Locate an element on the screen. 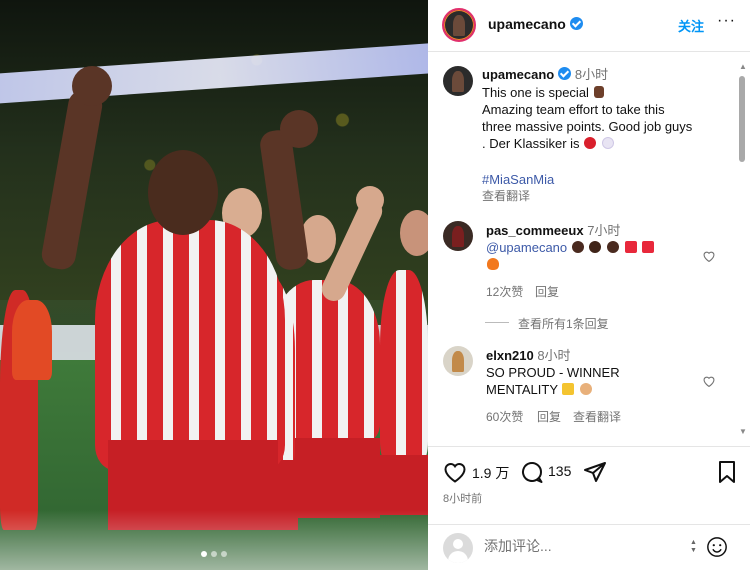  author-avatar is located at coordinates (459, 25).